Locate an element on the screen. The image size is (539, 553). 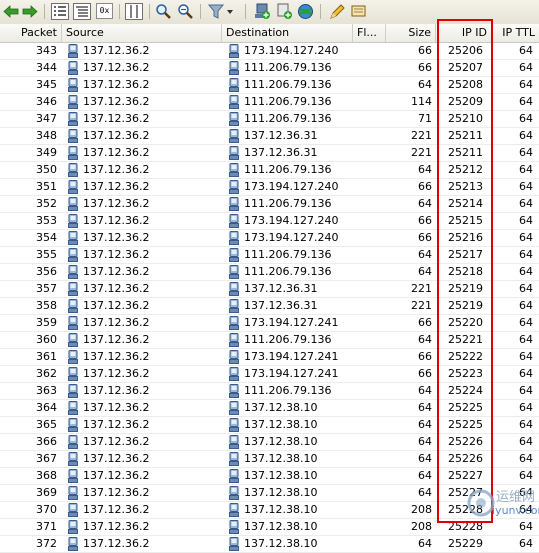
cell-size: 64 is located at coordinates (425, 407).